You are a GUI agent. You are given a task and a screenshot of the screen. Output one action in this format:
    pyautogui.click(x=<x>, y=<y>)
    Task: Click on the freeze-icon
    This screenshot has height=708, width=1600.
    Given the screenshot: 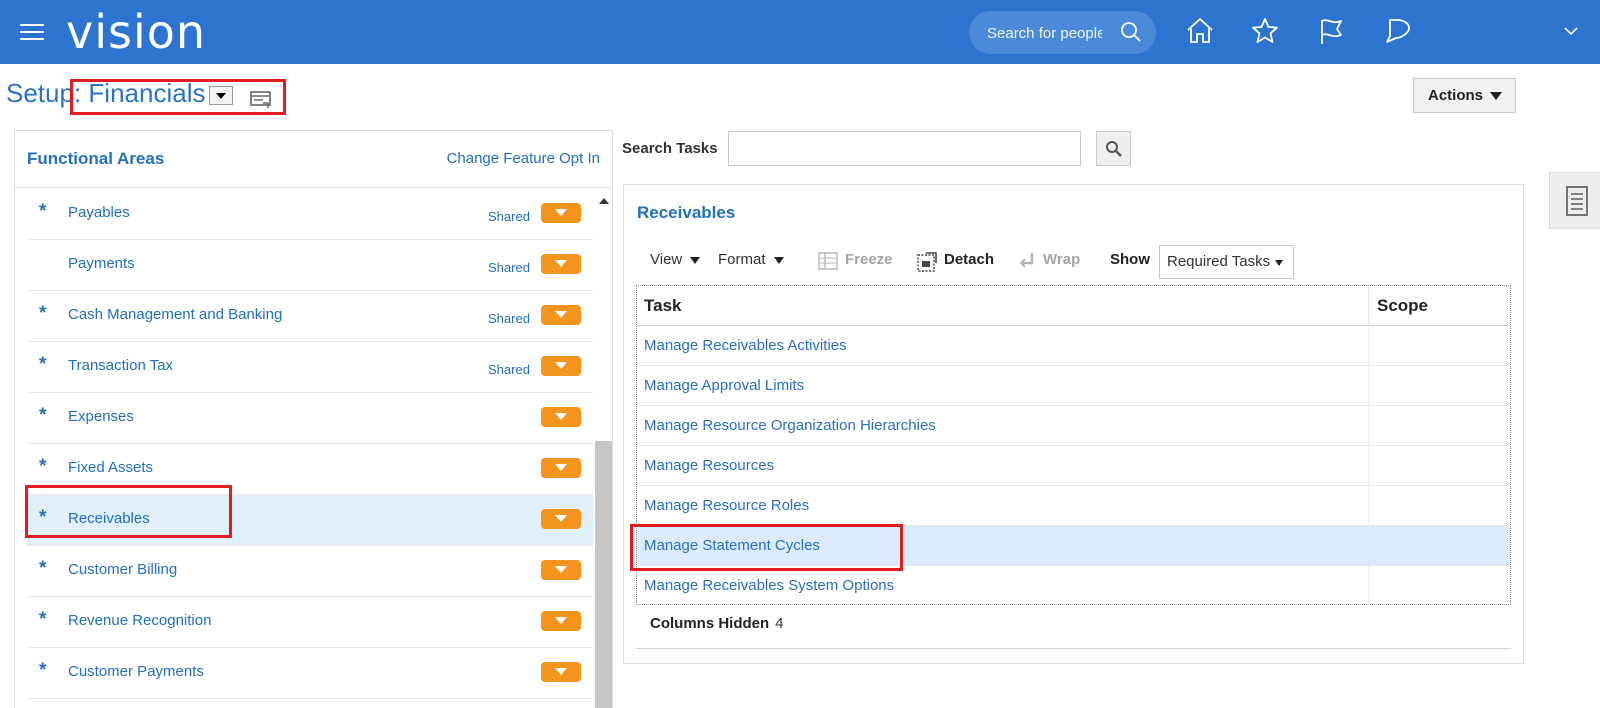 What is the action you would take?
    pyautogui.click(x=828, y=261)
    